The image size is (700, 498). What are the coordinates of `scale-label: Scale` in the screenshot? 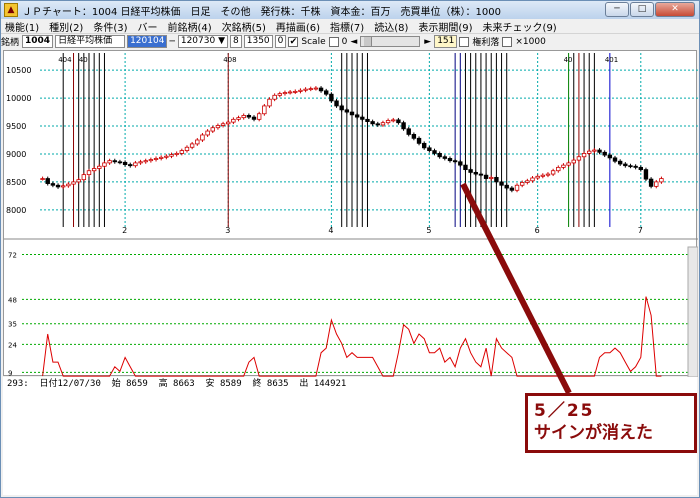 It's located at (313, 41).